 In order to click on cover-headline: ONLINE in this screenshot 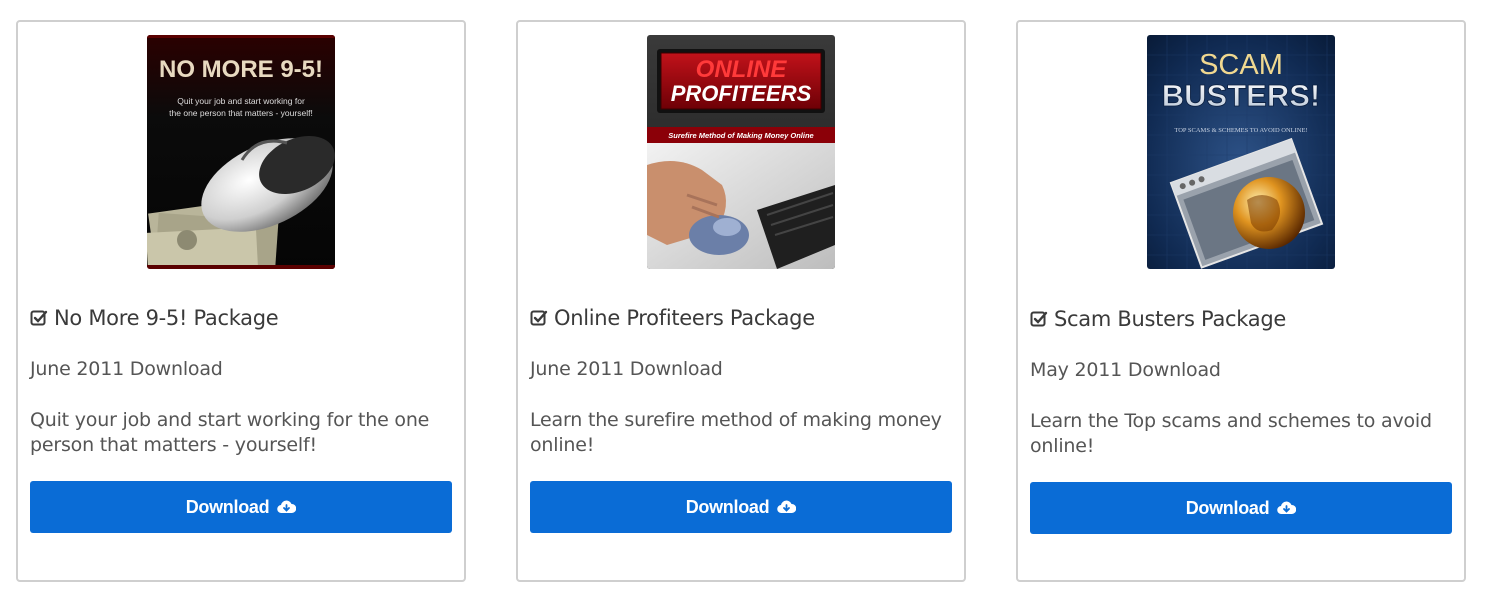, I will do `click(742, 69)`.